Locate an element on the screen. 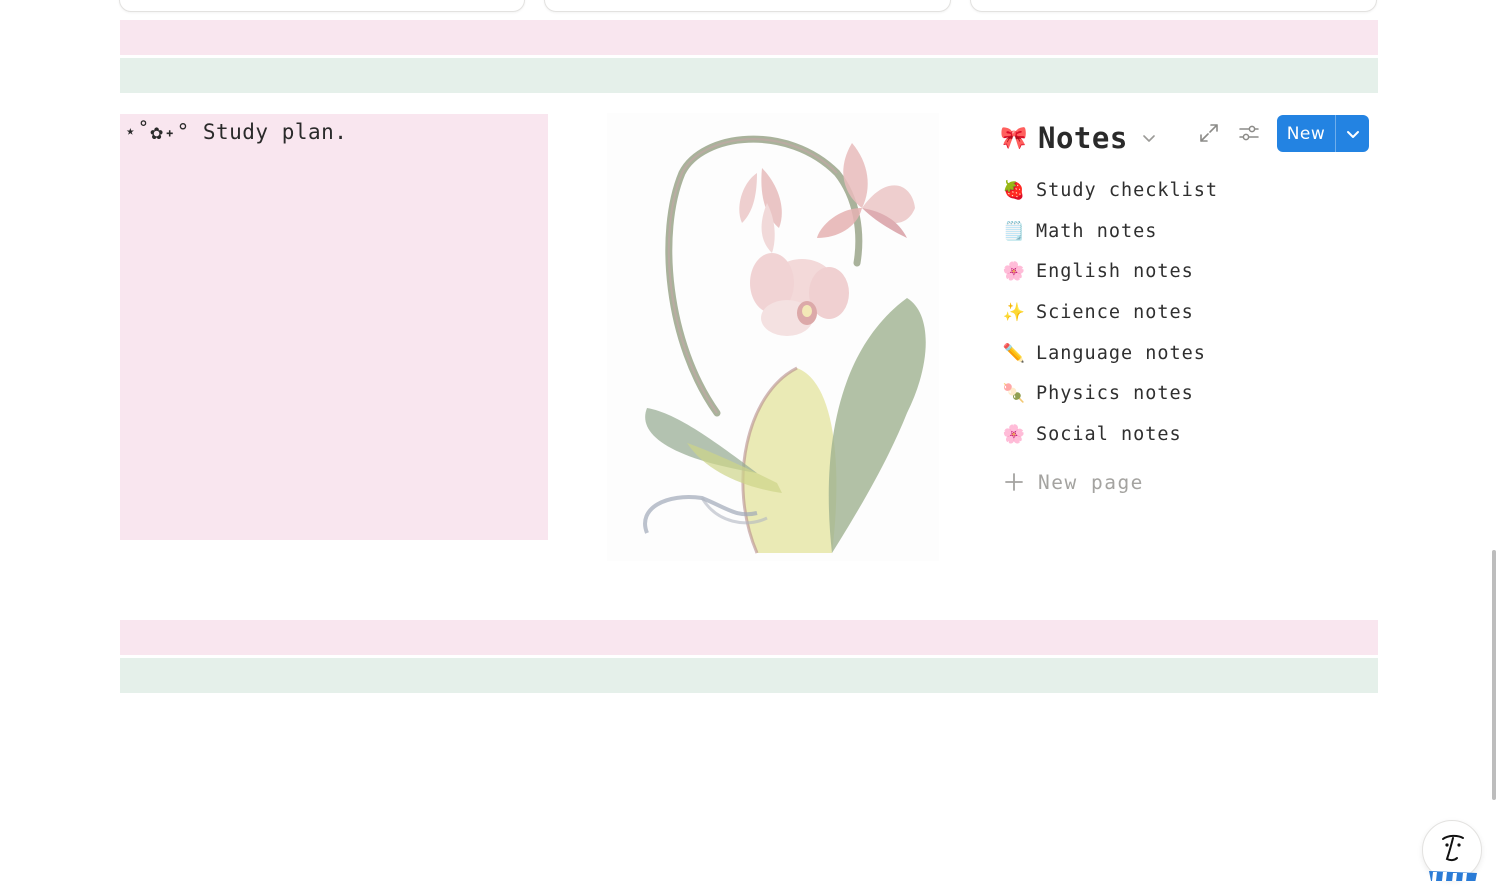 This screenshot has height=896, width=1500. list-item-label: Study checklist is located at coordinates (1127, 190).